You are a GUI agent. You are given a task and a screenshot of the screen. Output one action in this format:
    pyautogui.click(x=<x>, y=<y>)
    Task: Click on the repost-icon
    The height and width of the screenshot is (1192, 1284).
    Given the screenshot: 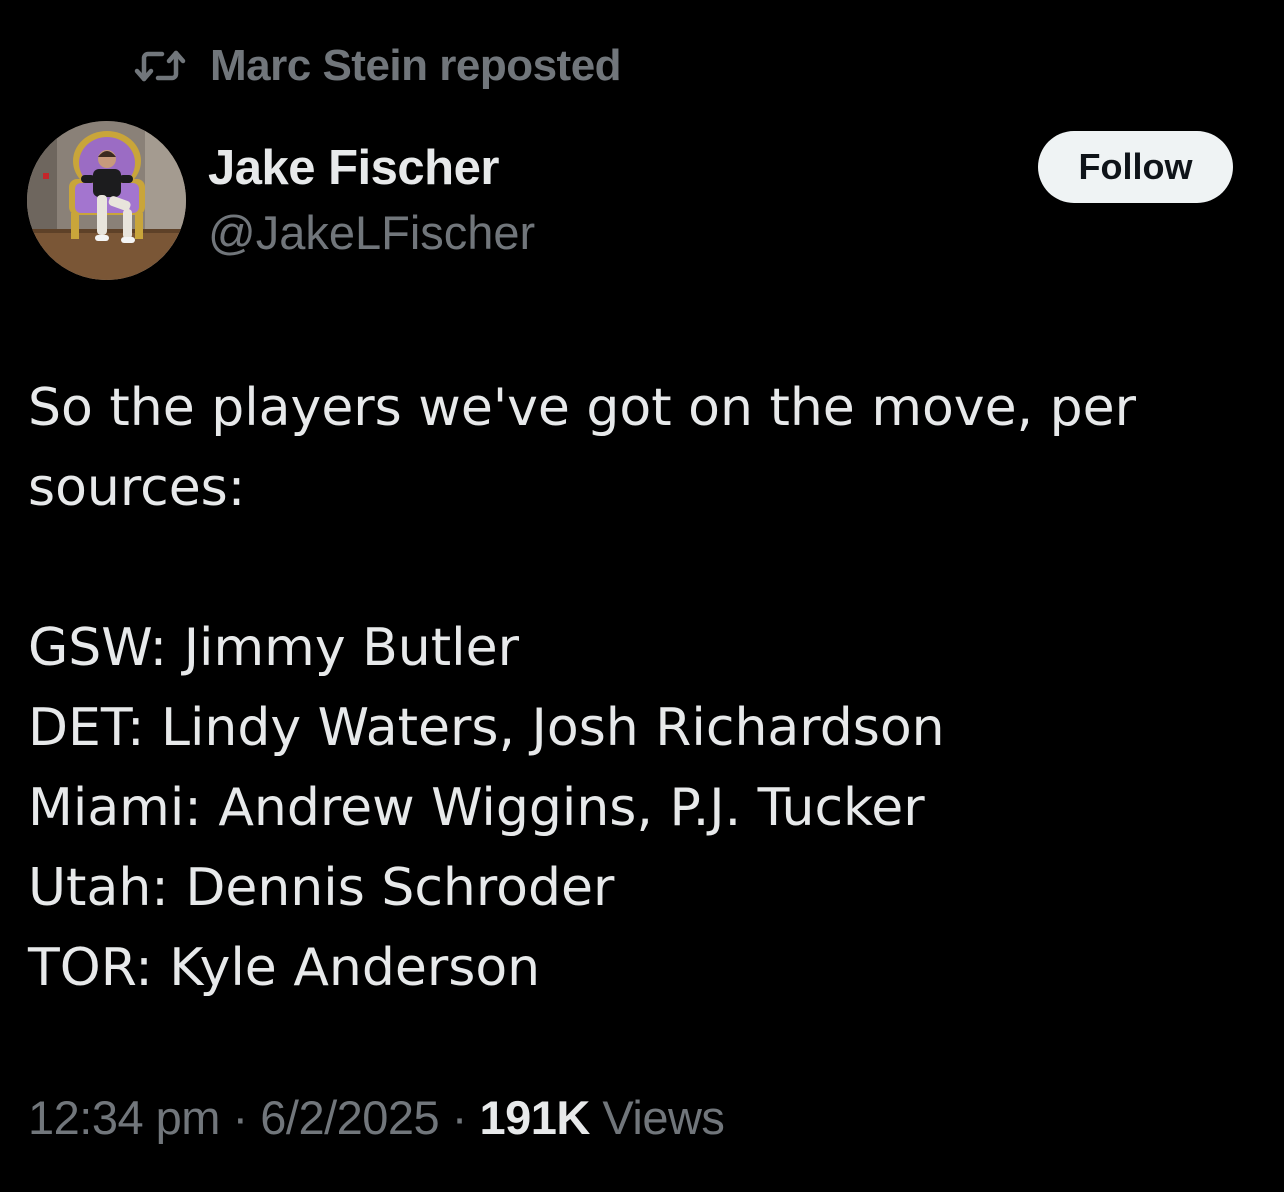 What is the action you would take?
    pyautogui.click(x=162, y=66)
    